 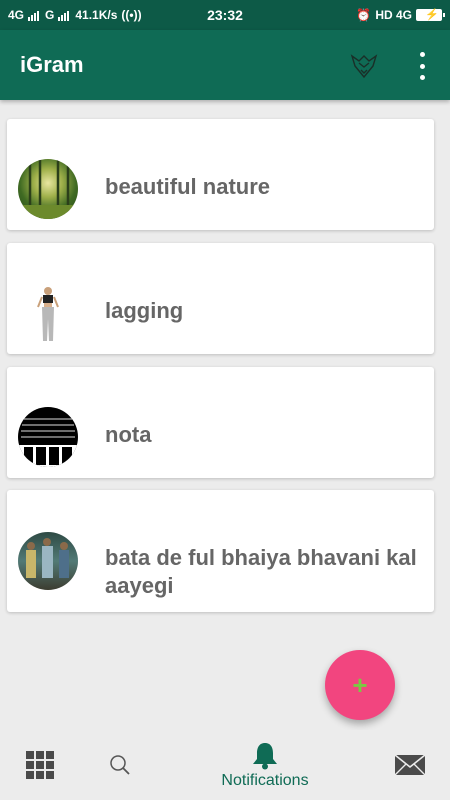 I want to click on post-title: lagging, so click(x=144, y=310).